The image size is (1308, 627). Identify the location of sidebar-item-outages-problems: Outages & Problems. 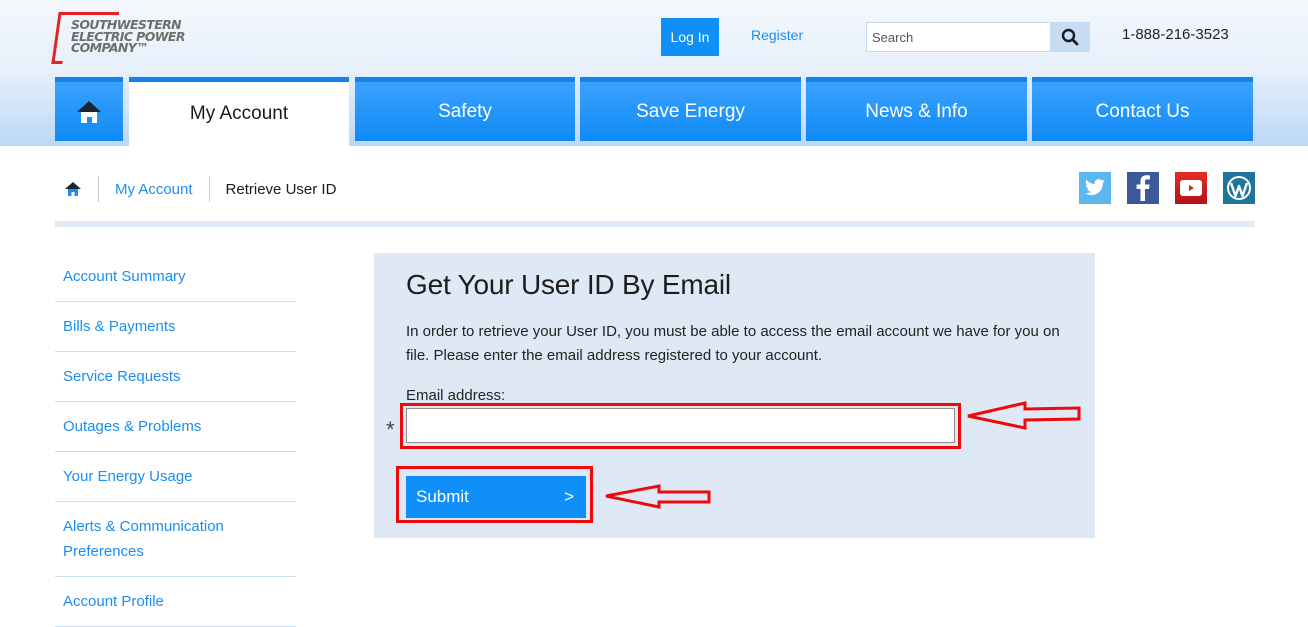
(175, 427).